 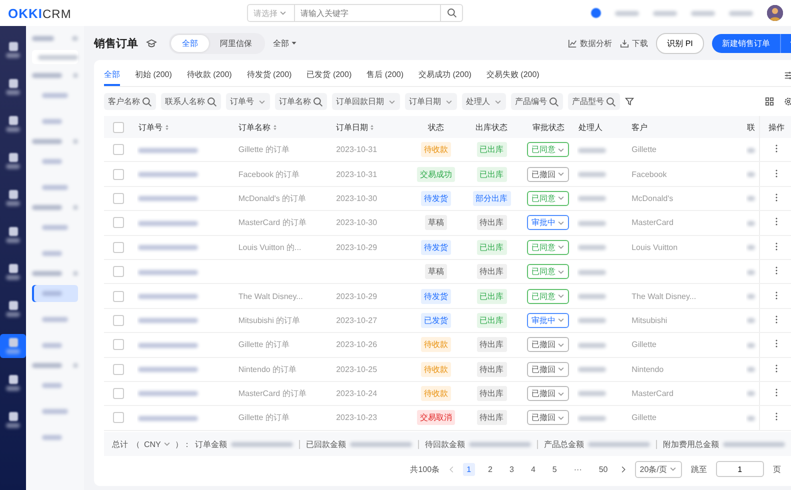 What do you see at coordinates (445, 75) in the screenshot?
I see `status-tab: 交易成功 (200)` at bounding box center [445, 75].